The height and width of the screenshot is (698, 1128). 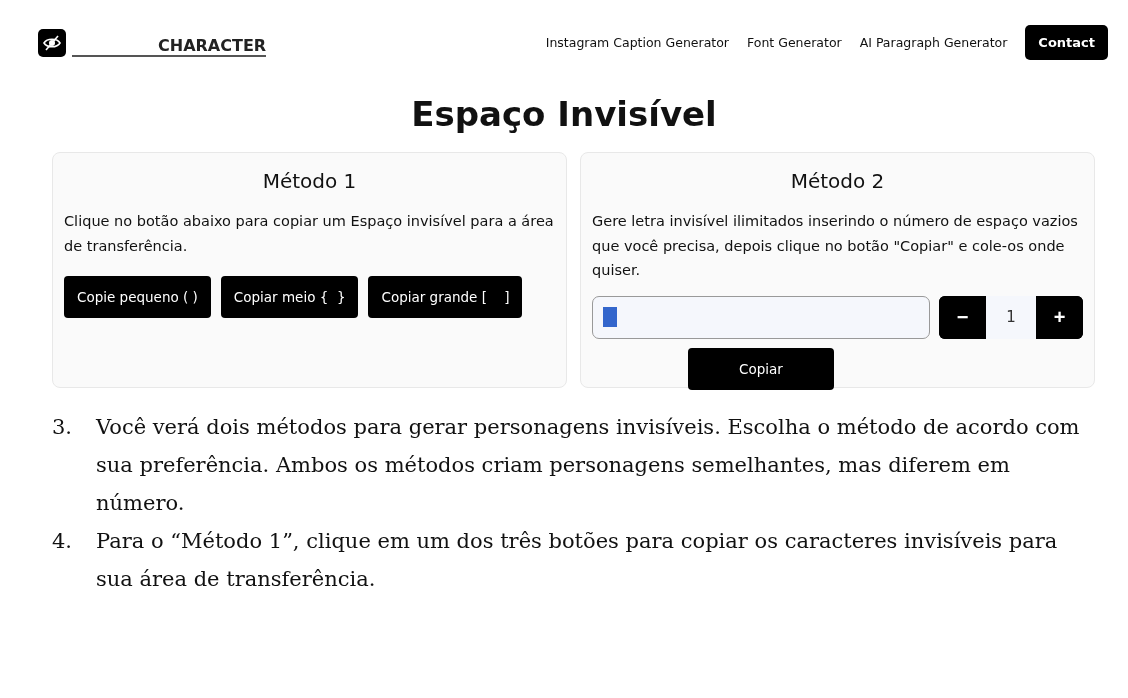 What do you see at coordinates (309, 181) in the screenshot?
I see `card-heading: Método 1` at bounding box center [309, 181].